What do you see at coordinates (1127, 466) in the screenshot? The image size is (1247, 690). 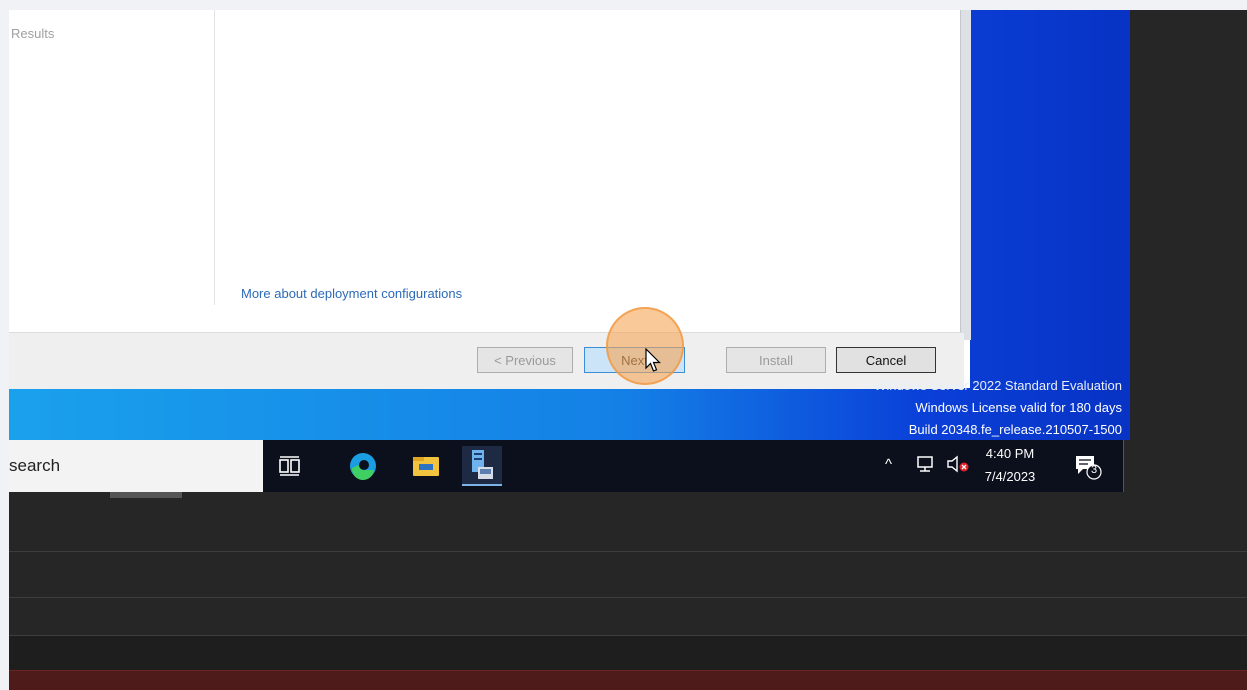 I see `show-desktop-button` at bounding box center [1127, 466].